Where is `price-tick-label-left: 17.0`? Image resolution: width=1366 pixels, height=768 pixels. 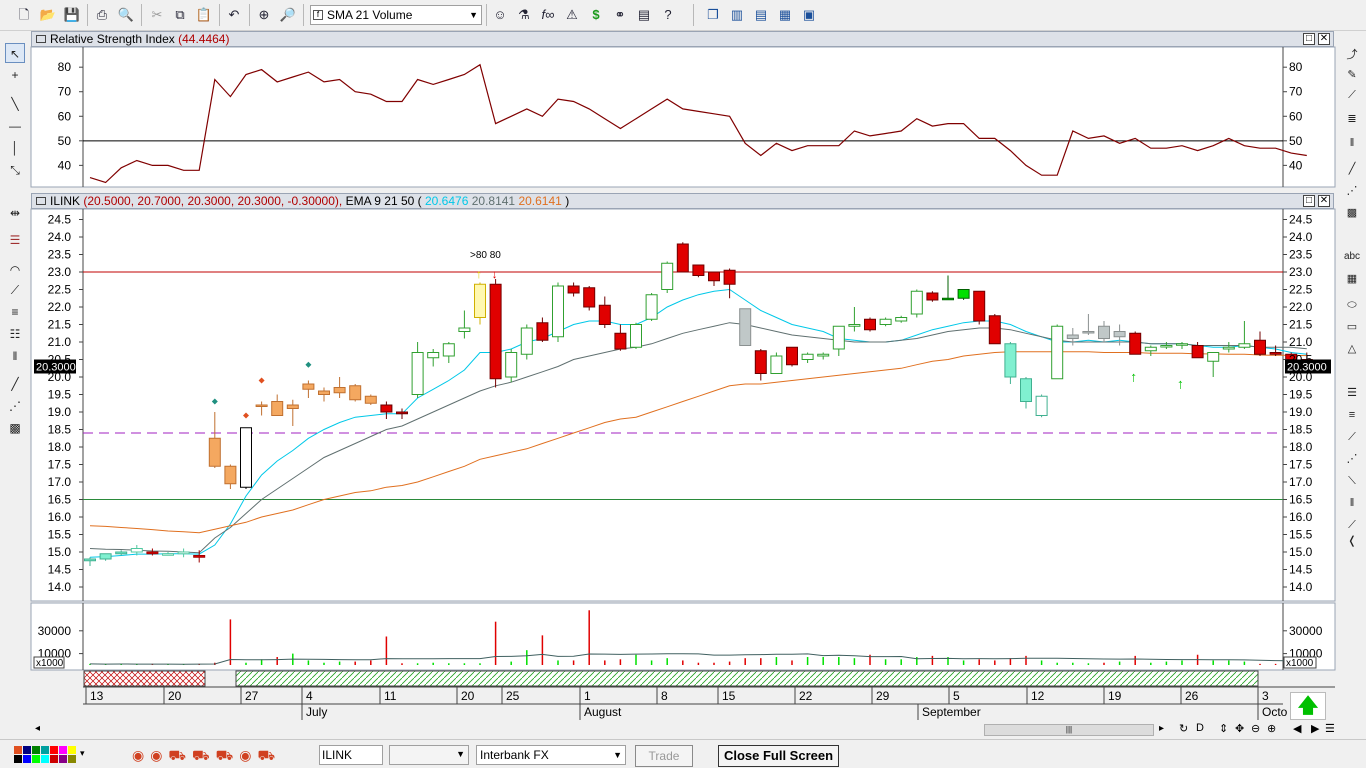
price-tick-label-left: 17.0 is located at coordinates (60, 482).